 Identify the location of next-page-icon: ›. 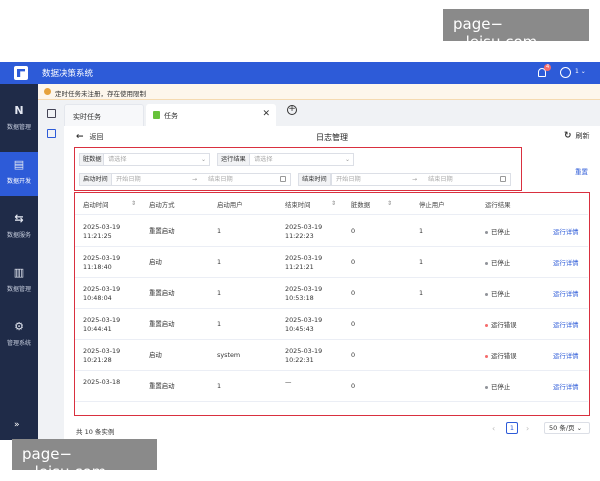
(527, 428).